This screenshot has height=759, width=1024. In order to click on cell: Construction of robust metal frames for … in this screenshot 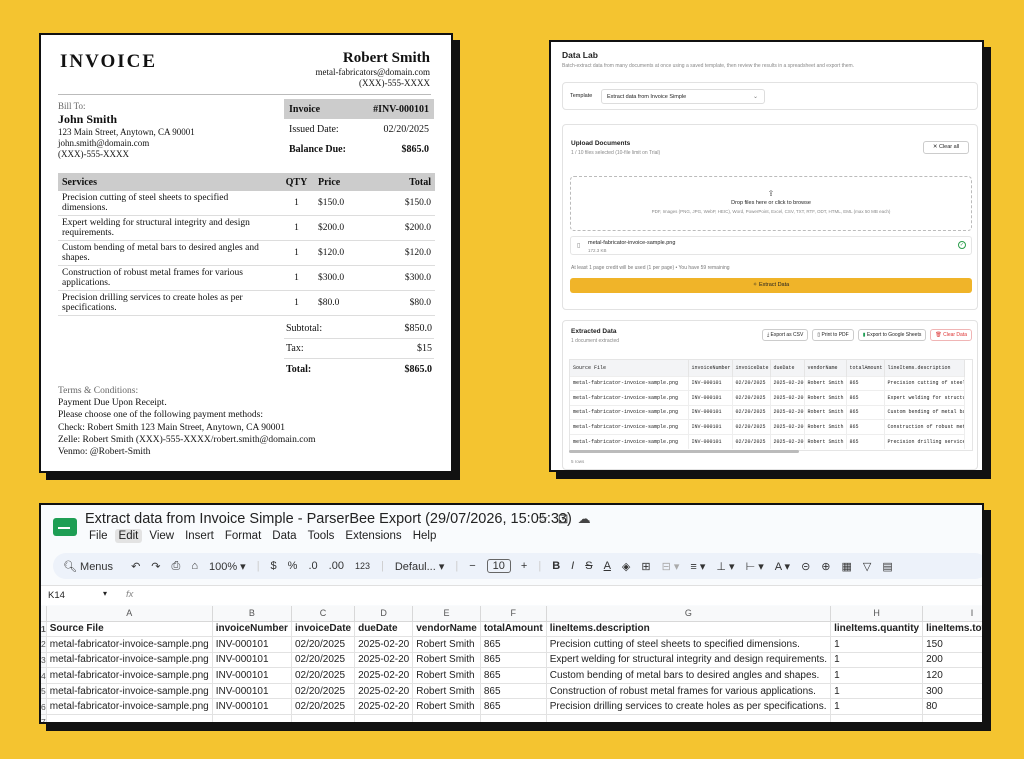, I will do `click(689, 691)`.